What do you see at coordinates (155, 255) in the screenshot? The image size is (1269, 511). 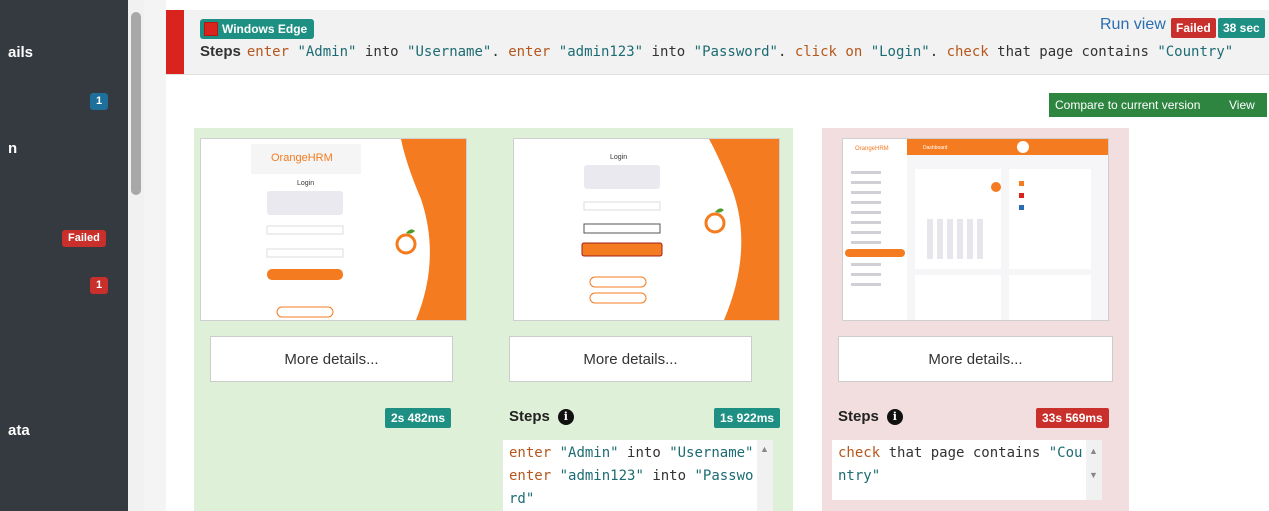 I see `gutter` at bounding box center [155, 255].